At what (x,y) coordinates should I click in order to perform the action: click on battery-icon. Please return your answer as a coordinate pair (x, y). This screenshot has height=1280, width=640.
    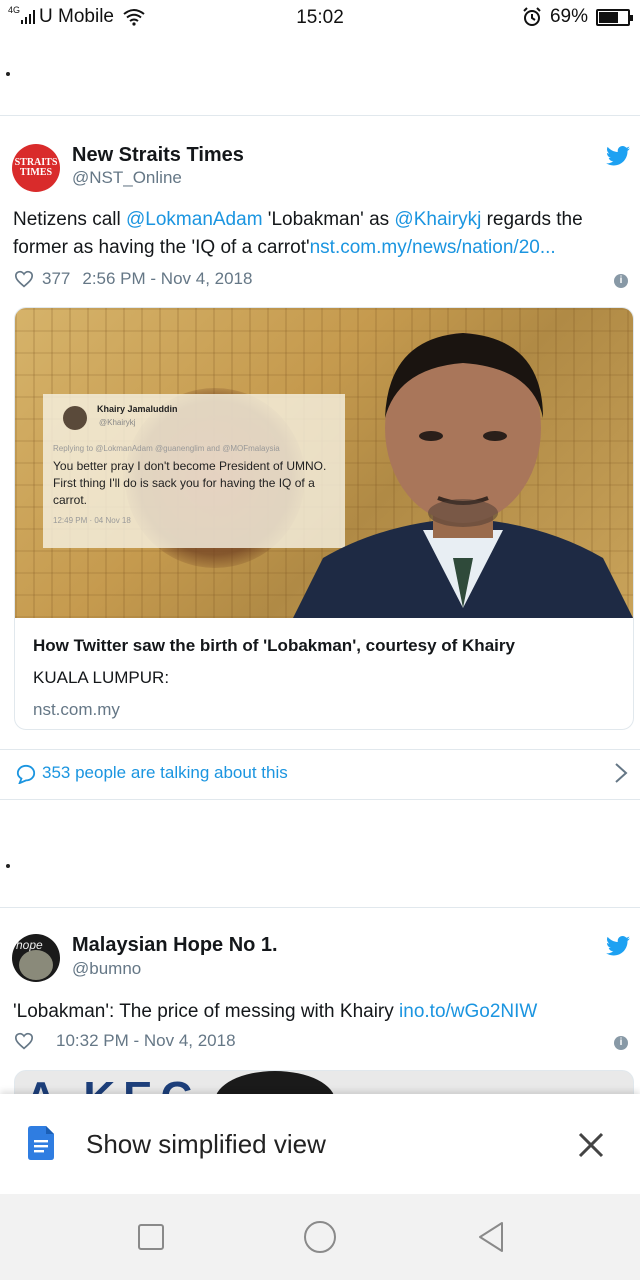
    Looking at the image, I should click on (614, 17).